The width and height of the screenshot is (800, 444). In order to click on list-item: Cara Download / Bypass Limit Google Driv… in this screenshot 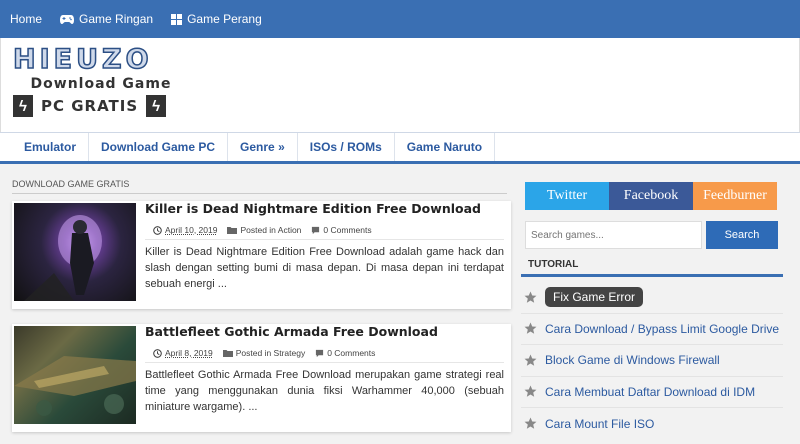, I will do `click(652, 329)`.